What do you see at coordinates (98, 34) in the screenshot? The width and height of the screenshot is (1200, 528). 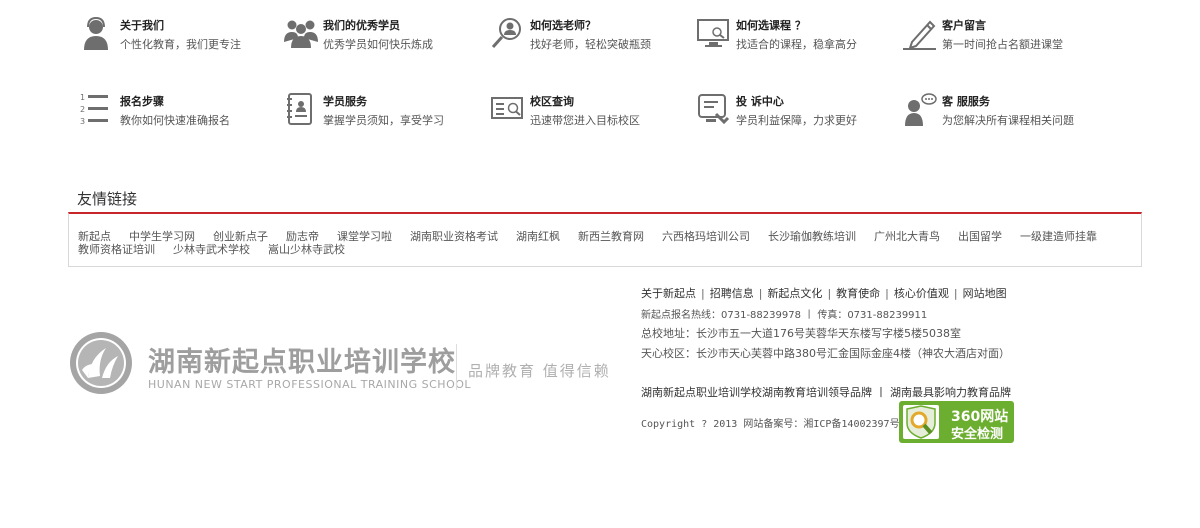 I see `person-icon` at bounding box center [98, 34].